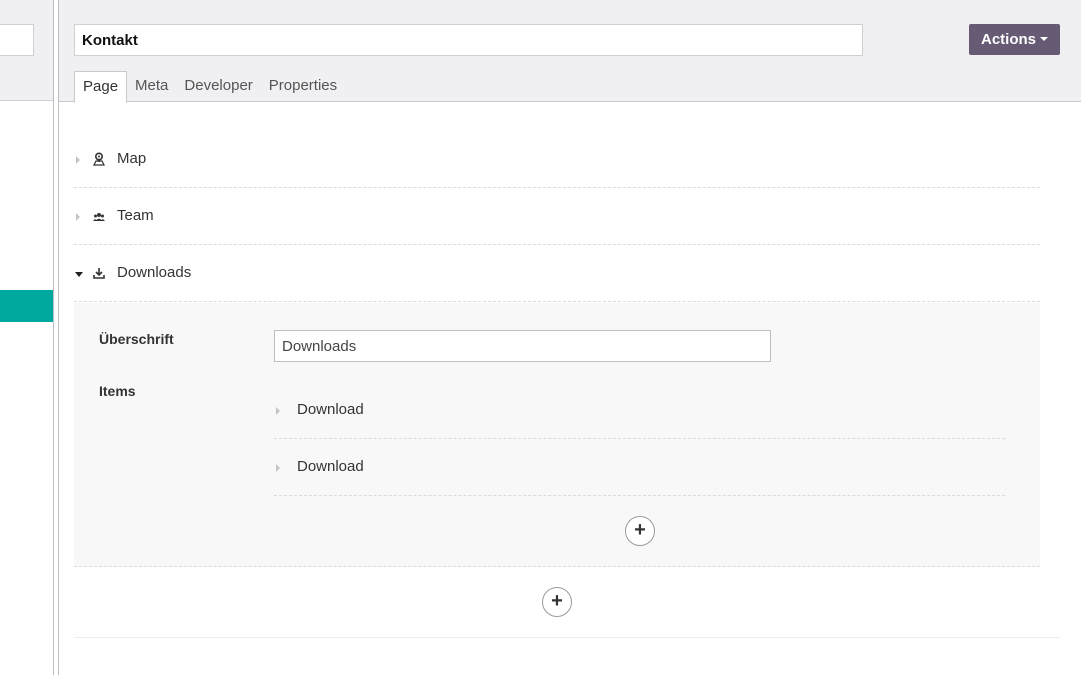 The image size is (1081, 675). What do you see at coordinates (522, 346) in the screenshot?
I see `heading-field-input` at bounding box center [522, 346].